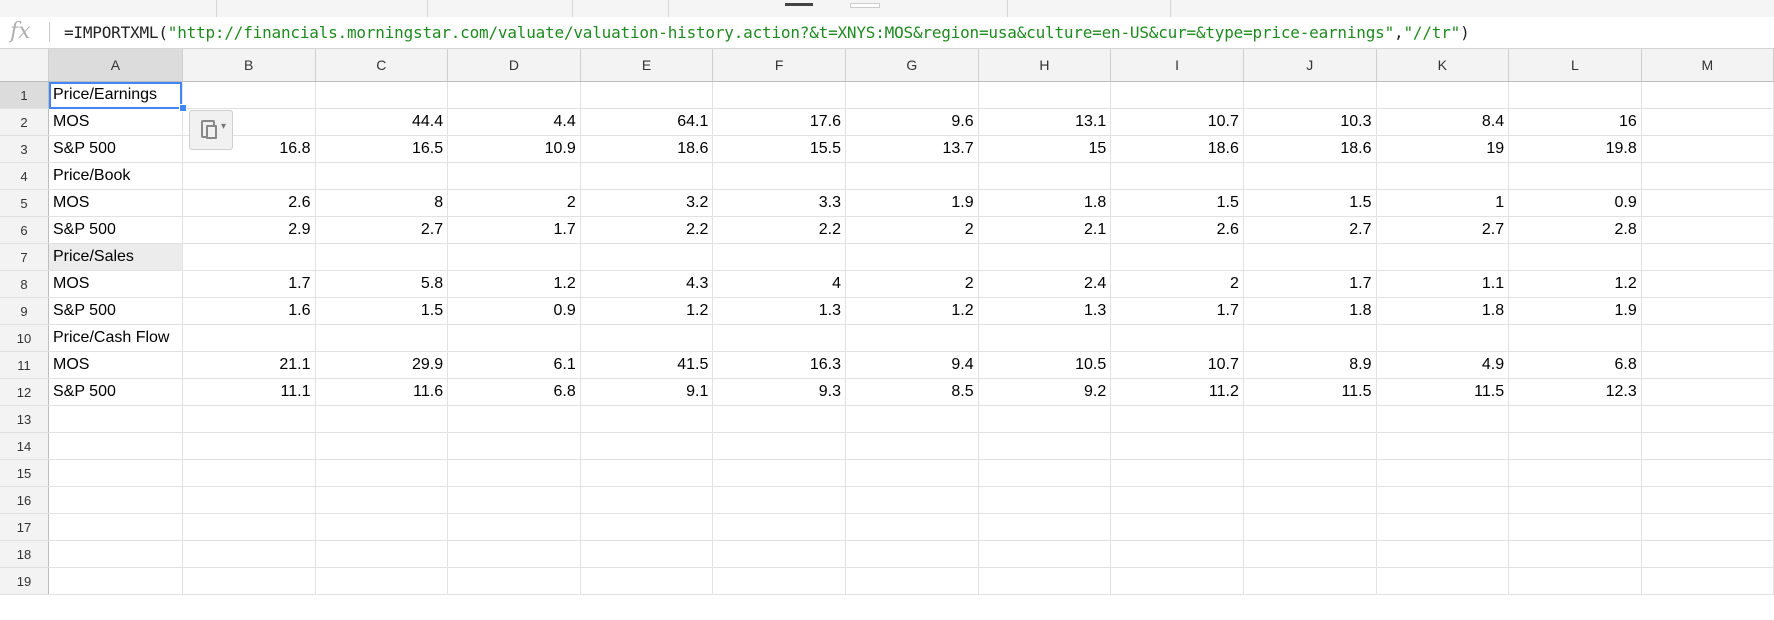  What do you see at coordinates (115, 581) in the screenshot?
I see `cell-a19` at bounding box center [115, 581].